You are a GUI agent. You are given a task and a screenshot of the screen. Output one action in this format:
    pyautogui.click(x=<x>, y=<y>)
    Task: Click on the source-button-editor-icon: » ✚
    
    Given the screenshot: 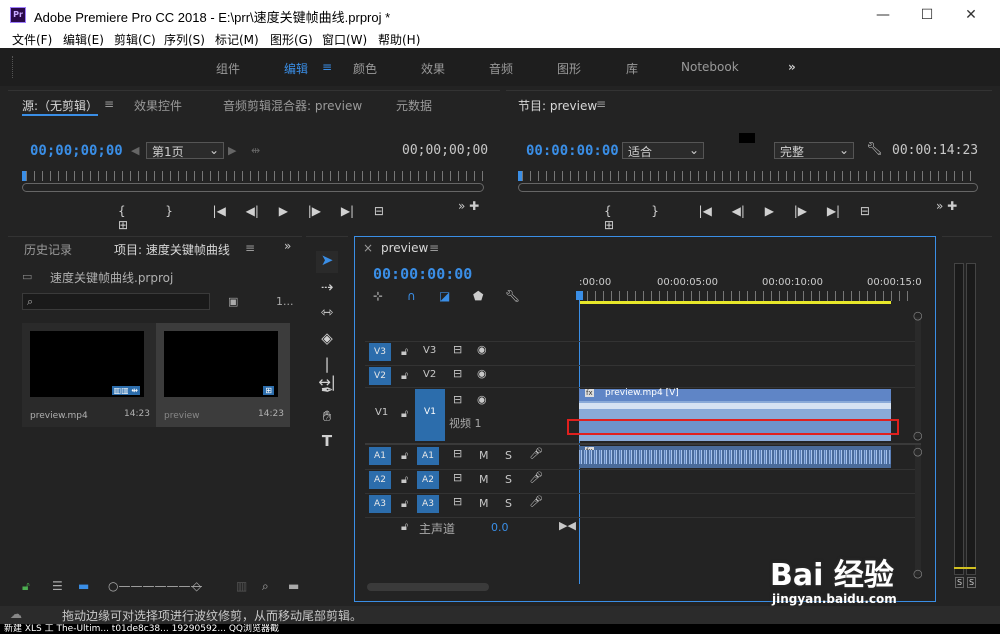 What is the action you would take?
    pyautogui.click(x=468, y=206)
    